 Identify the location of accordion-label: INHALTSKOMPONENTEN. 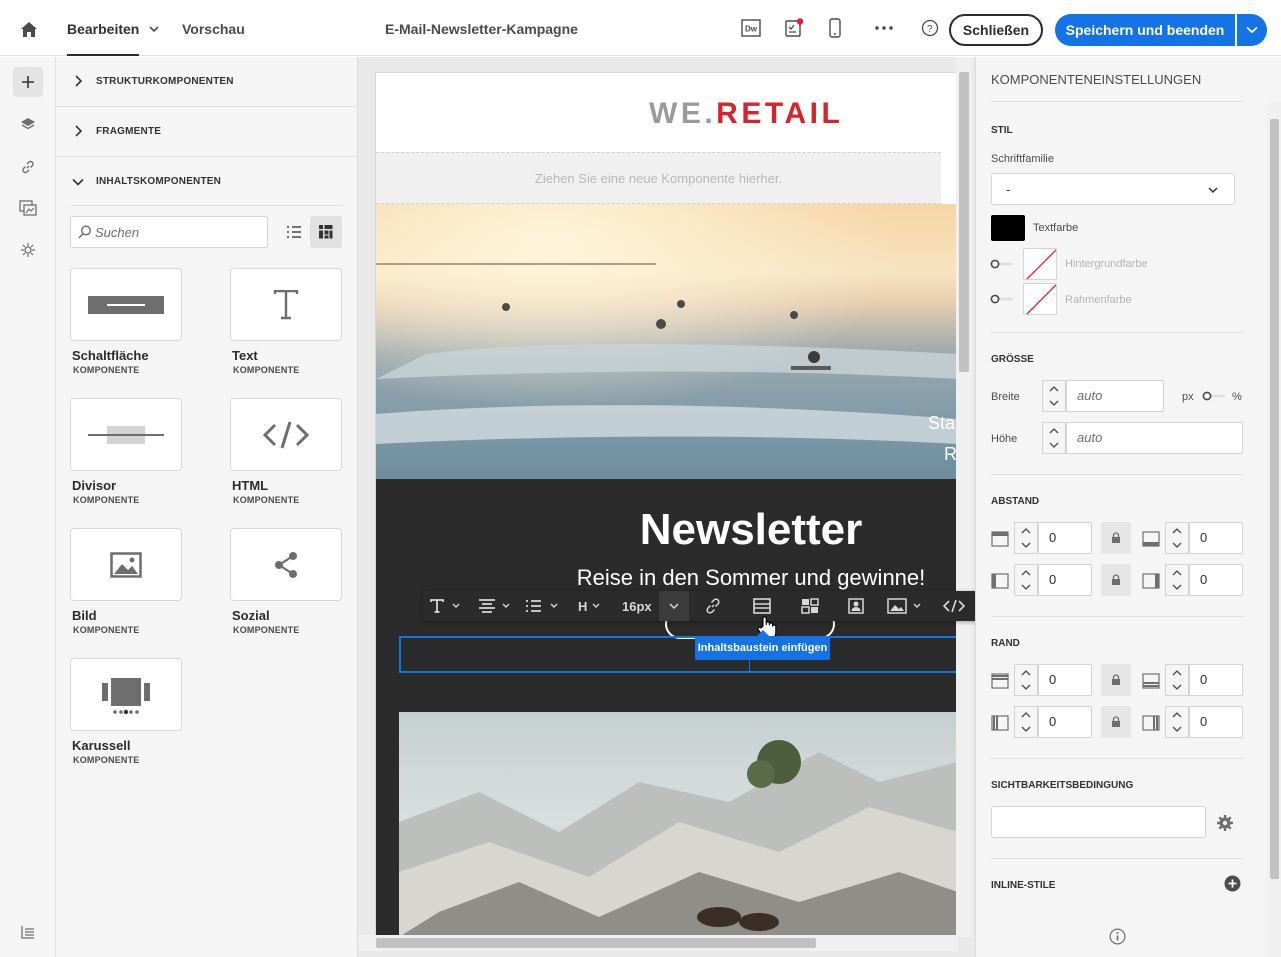
(159, 181).